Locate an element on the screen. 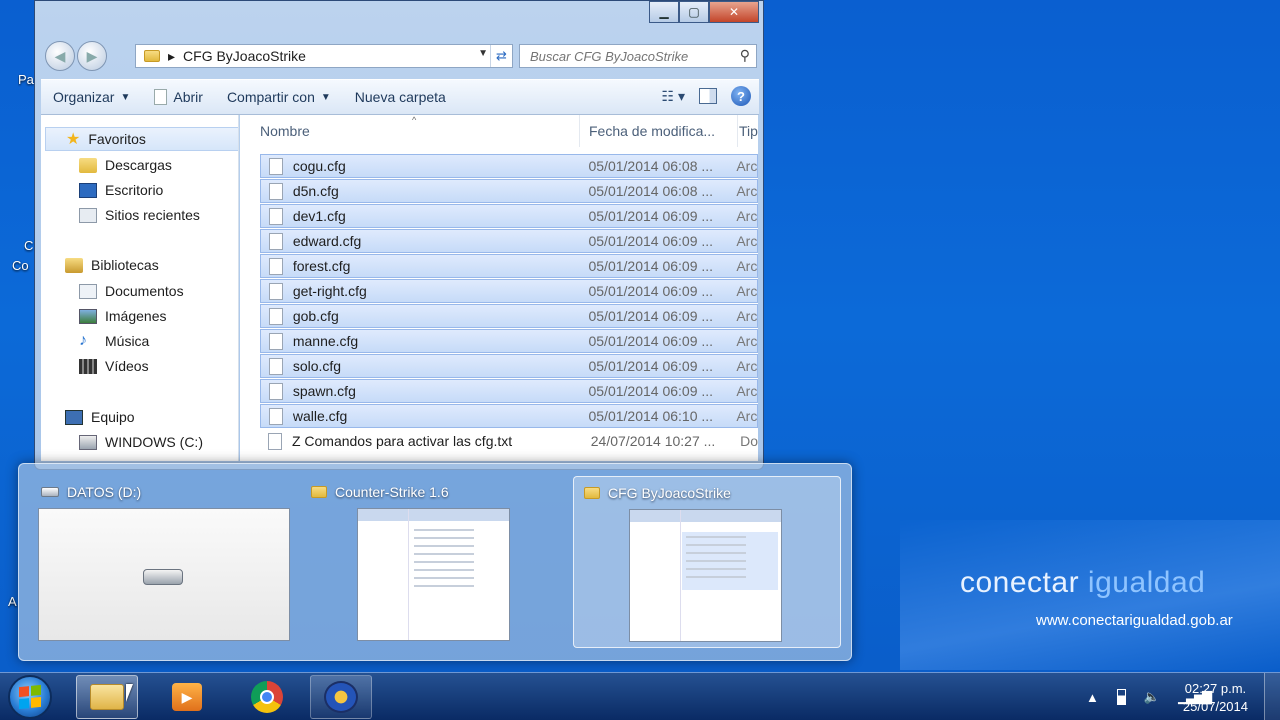 Image resolution: width=1280 pixels, height=720 pixels. nav-label: Bibliotecas is located at coordinates (125, 265).